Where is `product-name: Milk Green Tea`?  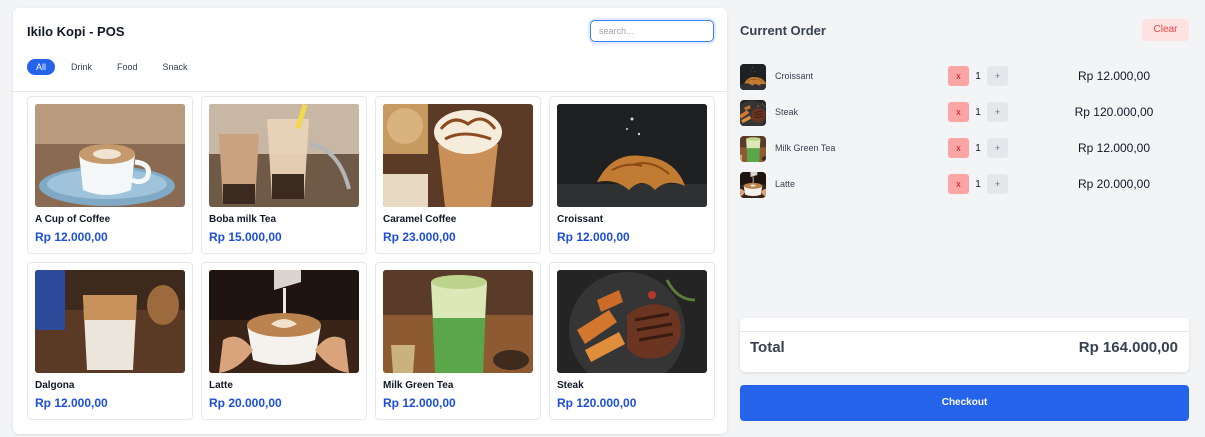 product-name: Milk Green Tea is located at coordinates (418, 385).